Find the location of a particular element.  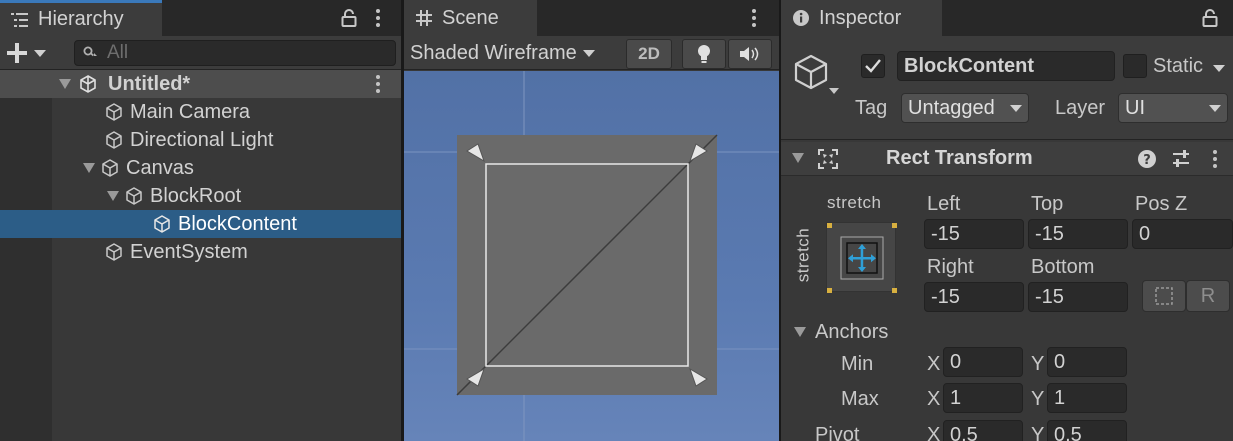

posz-field: 0 is located at coordinates (1182, 234).